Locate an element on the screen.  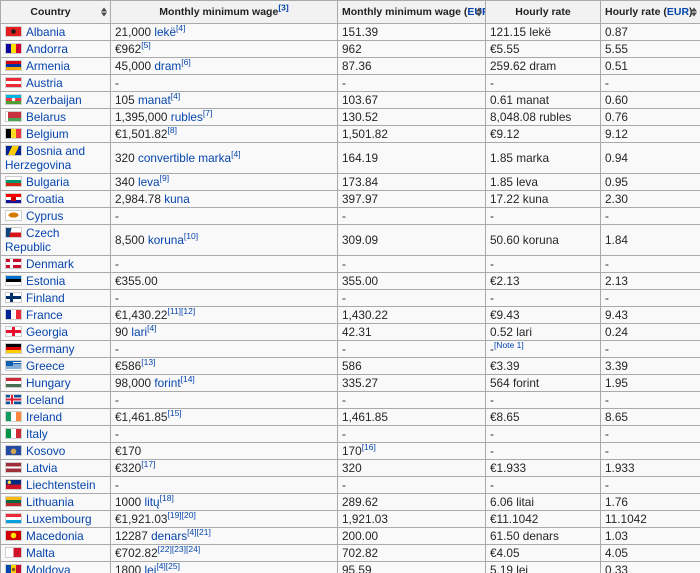
country-link: Estonia is located at coordinates (45, 281).